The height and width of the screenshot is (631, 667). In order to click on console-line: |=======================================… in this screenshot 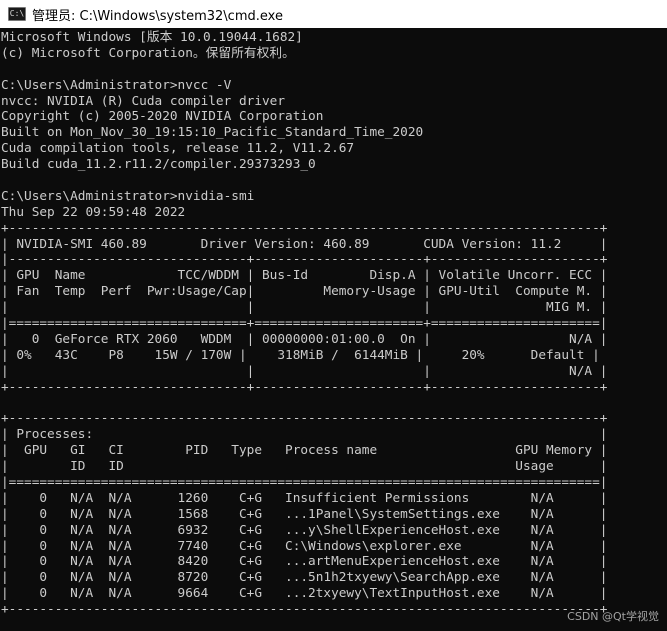, I will do `click(304, 482)`.